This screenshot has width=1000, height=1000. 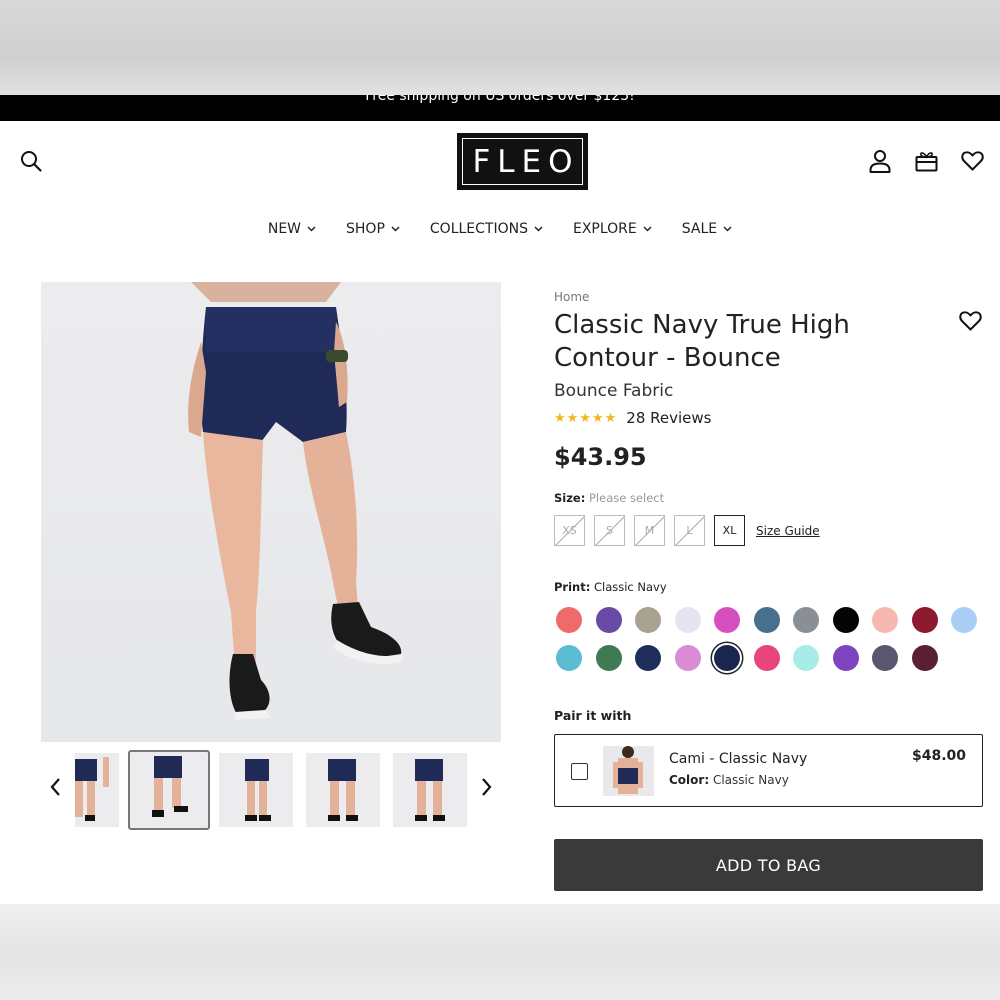 I want to click on breadcrumb-home: Home, so click(x=571, y=297).